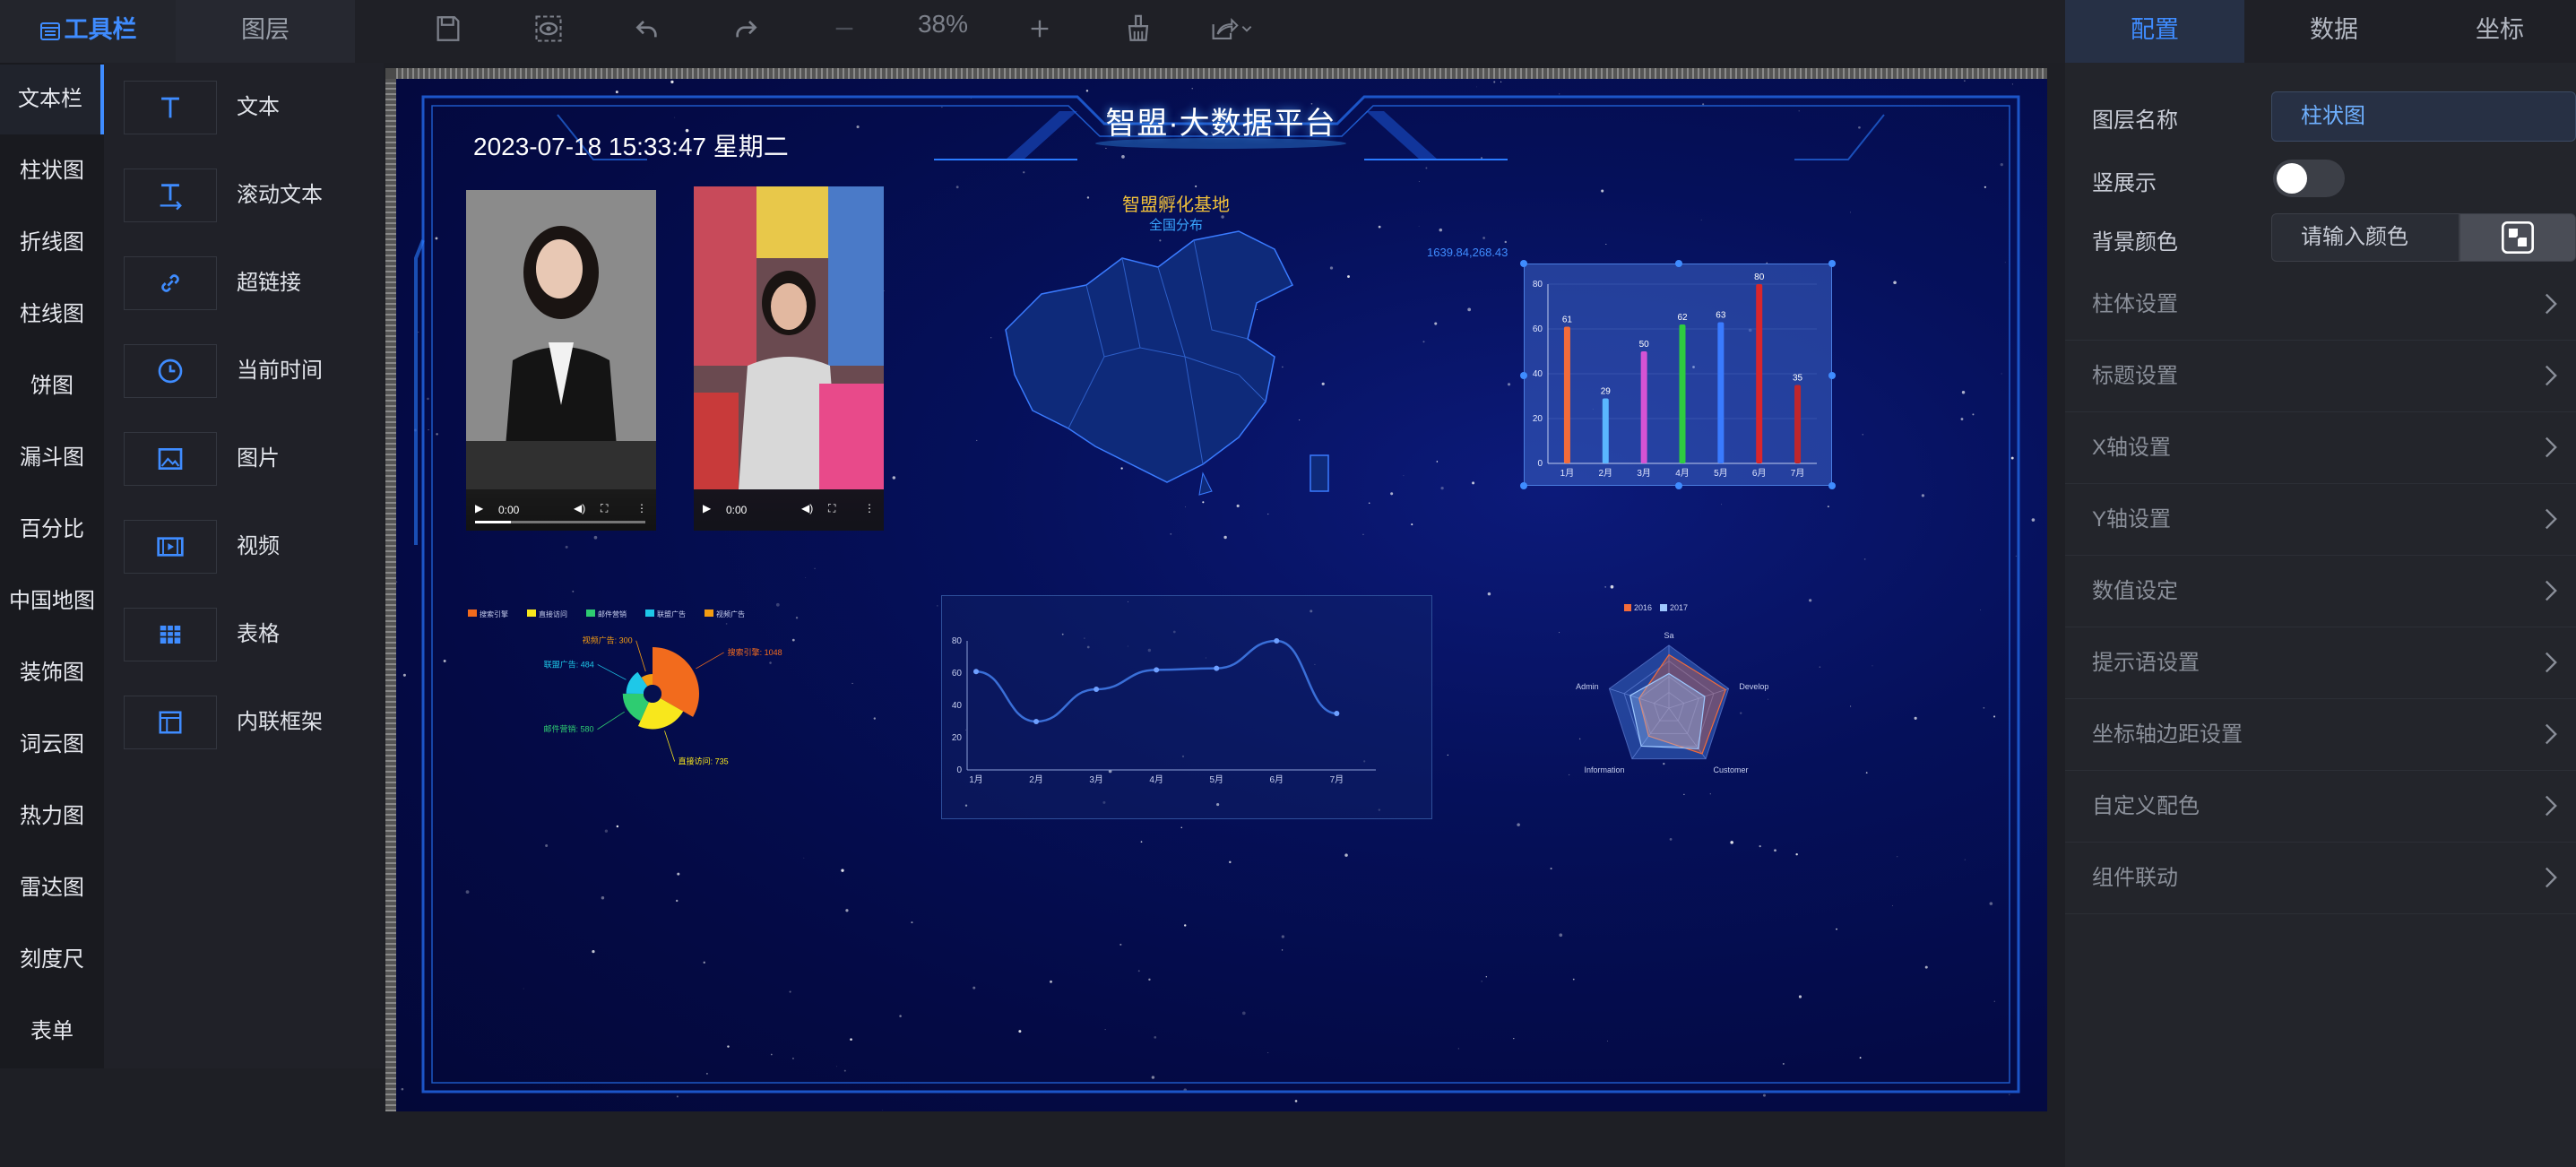  Describe the element at coordinates (943, 24) in the screenshot. I see `zoom-level: 38%` at that location.